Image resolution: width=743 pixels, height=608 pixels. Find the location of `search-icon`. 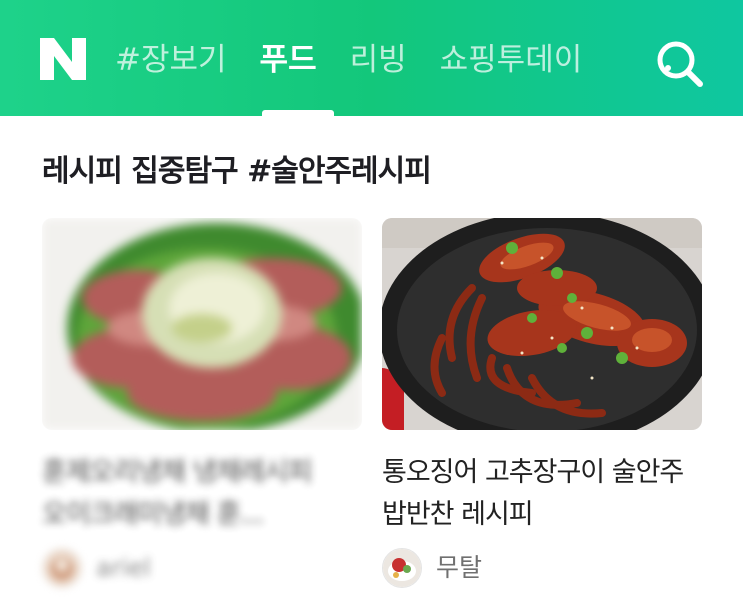

search-icon is located at coordinates (680, 64).